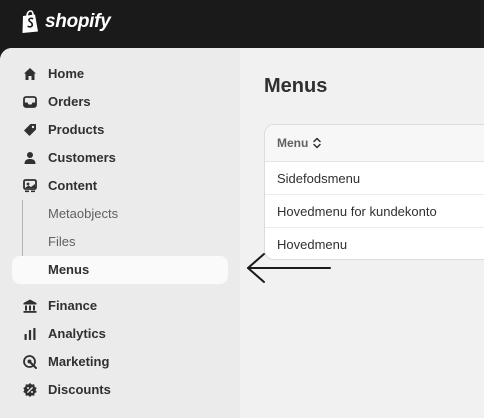 Image resolution: width=484 pixels, height=418 pixels. Describe the element at coordinates (30, 74) in the screenshot. I see `home-icon` at that location.